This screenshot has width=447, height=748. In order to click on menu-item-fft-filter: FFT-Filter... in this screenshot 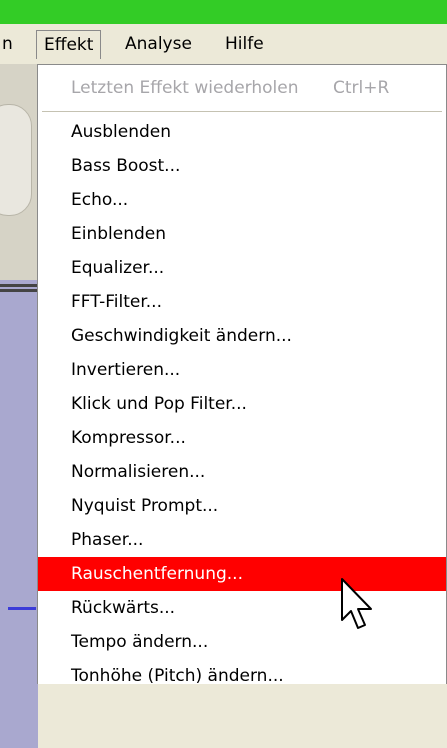, I will do `click(242, 302)`.